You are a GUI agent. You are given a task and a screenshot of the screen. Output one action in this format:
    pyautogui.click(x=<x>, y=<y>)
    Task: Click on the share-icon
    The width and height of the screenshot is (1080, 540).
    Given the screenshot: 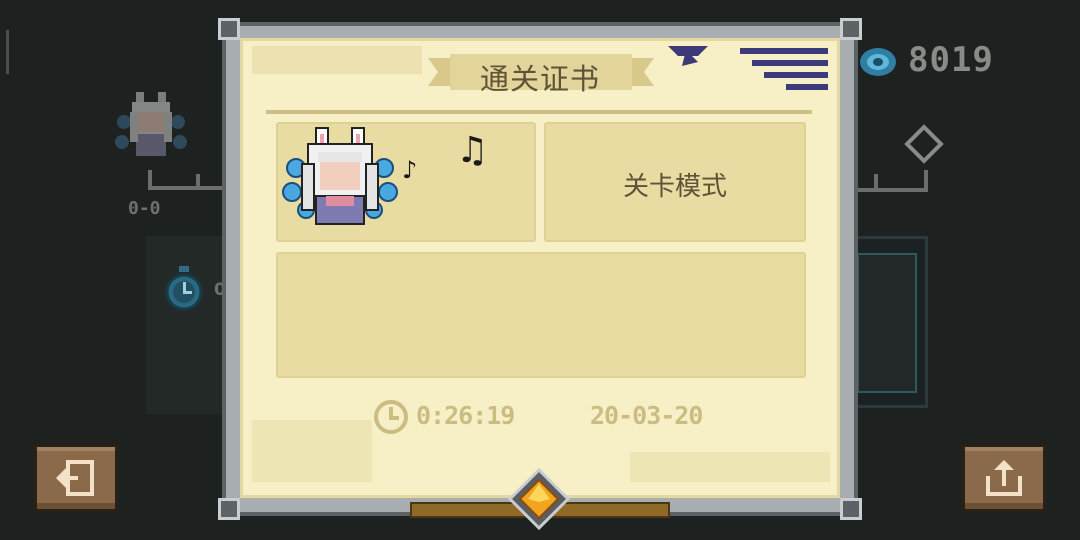 What is the action you would take?
    pyautogui.click(x=1004, y=478)
    